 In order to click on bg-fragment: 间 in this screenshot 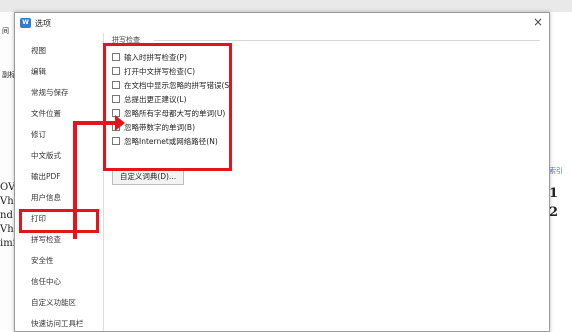, I will do `click(5, 31)`.